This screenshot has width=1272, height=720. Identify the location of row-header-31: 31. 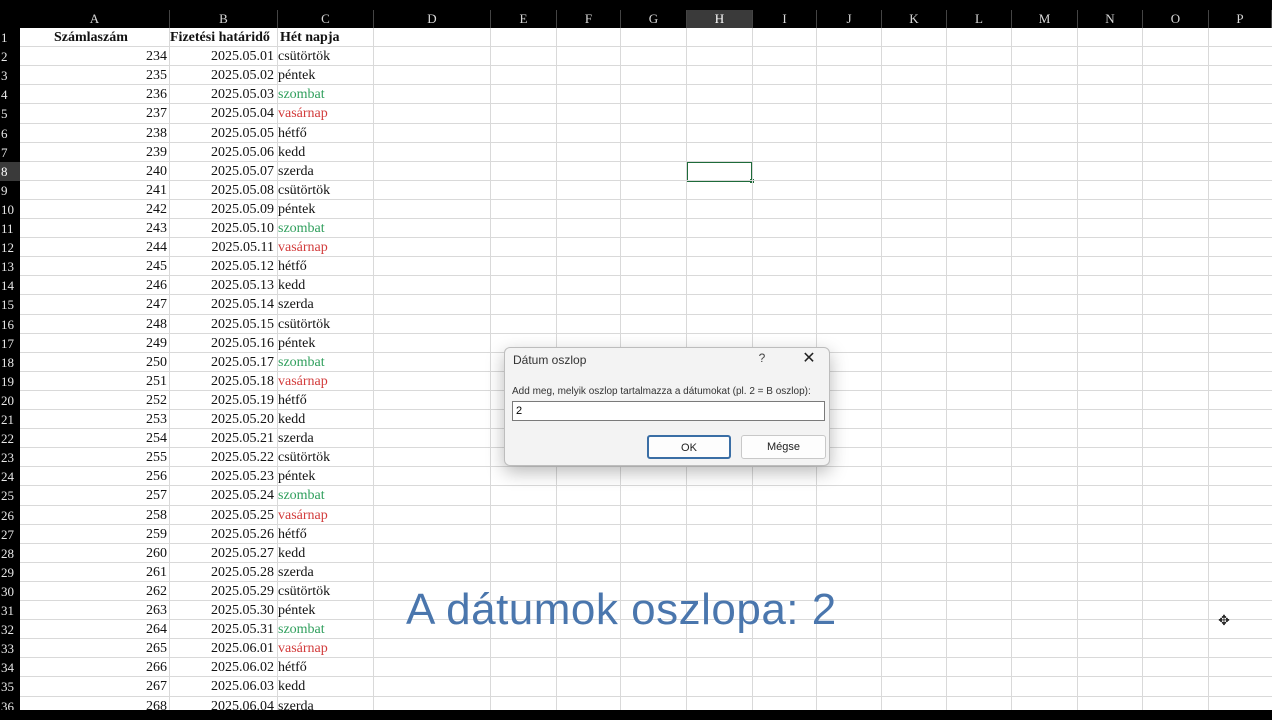
(10, 610).